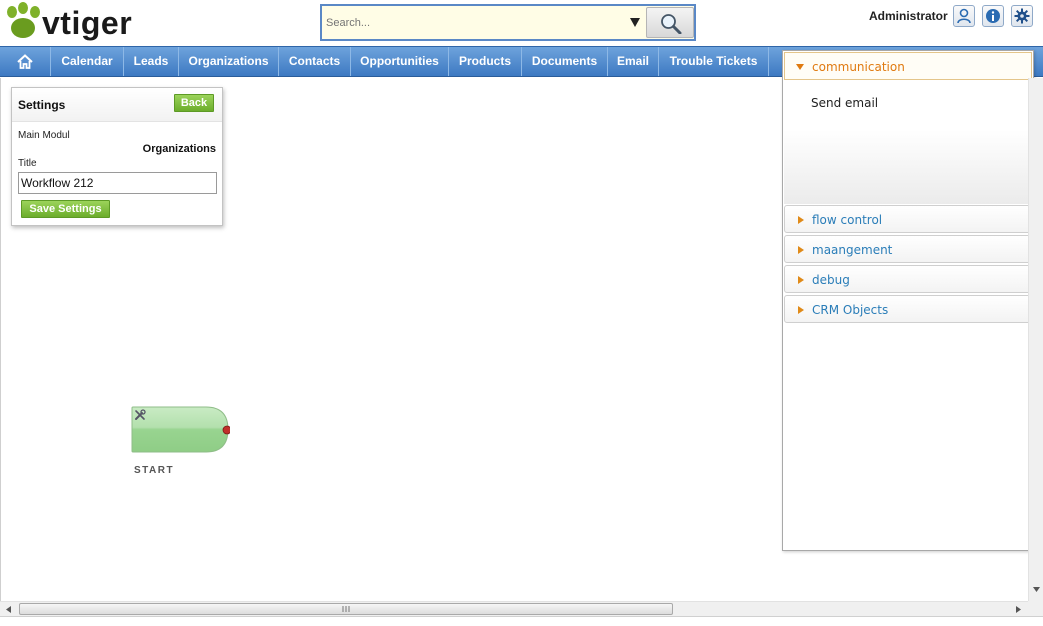 This screenshot has width=1043, height=626. What do you see at coordinates (151, 61) in the screenshot?
I see `nav-leads: Leads` at bounding box center [151, 61].